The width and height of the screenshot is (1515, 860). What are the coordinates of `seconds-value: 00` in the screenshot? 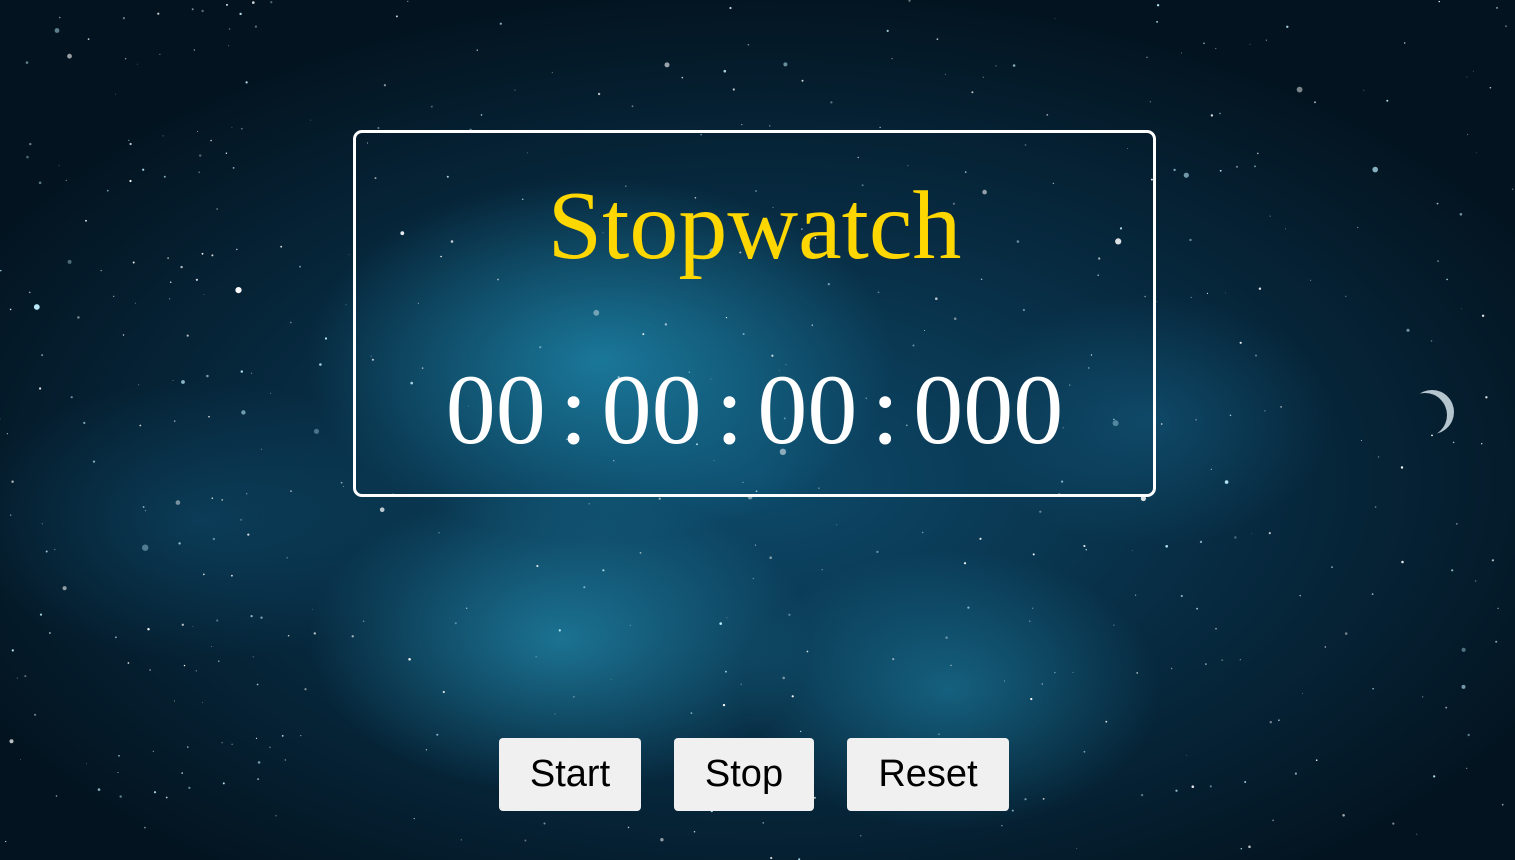 It's located at (807, 409).